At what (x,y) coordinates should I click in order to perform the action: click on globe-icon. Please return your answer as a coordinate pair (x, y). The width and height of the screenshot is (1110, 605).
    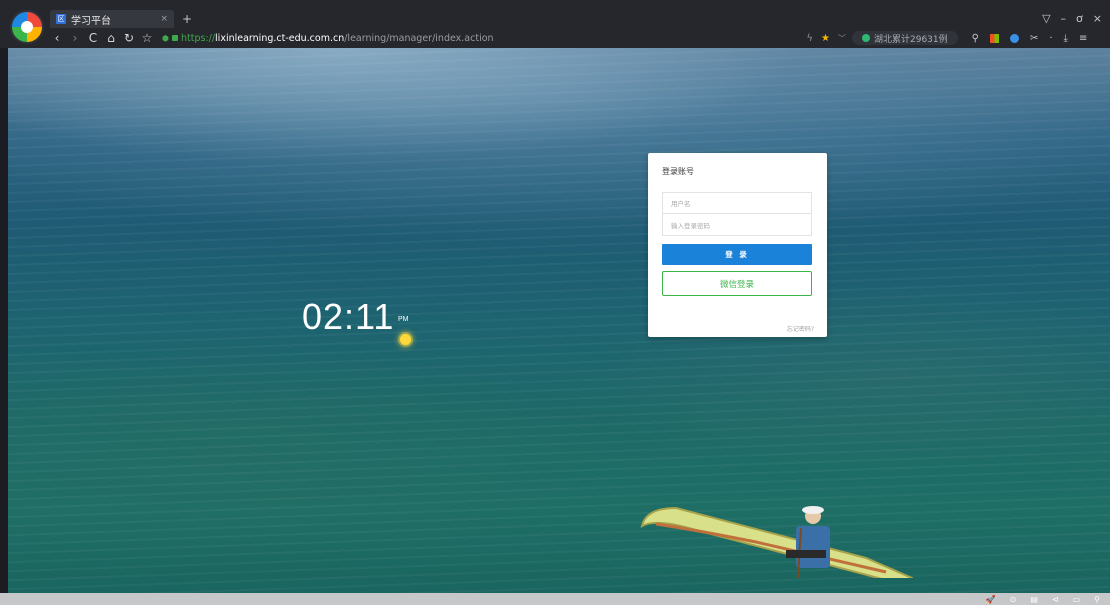
    Looking at the image, I should click on (1014, 38).